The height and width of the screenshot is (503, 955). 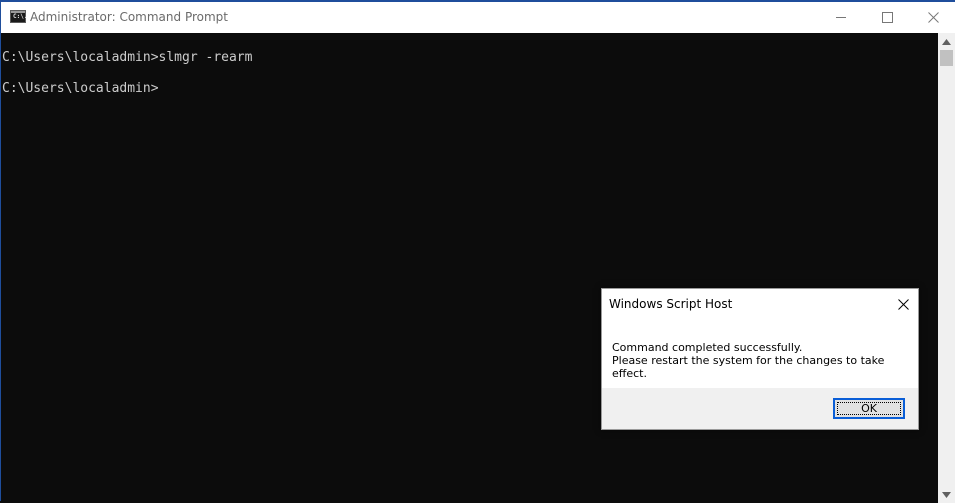 What do you see at coordinates (80, 88) in the screenshot?
I see `console-line: C:\Users\localadmin>` at bounding box center [80, 88].